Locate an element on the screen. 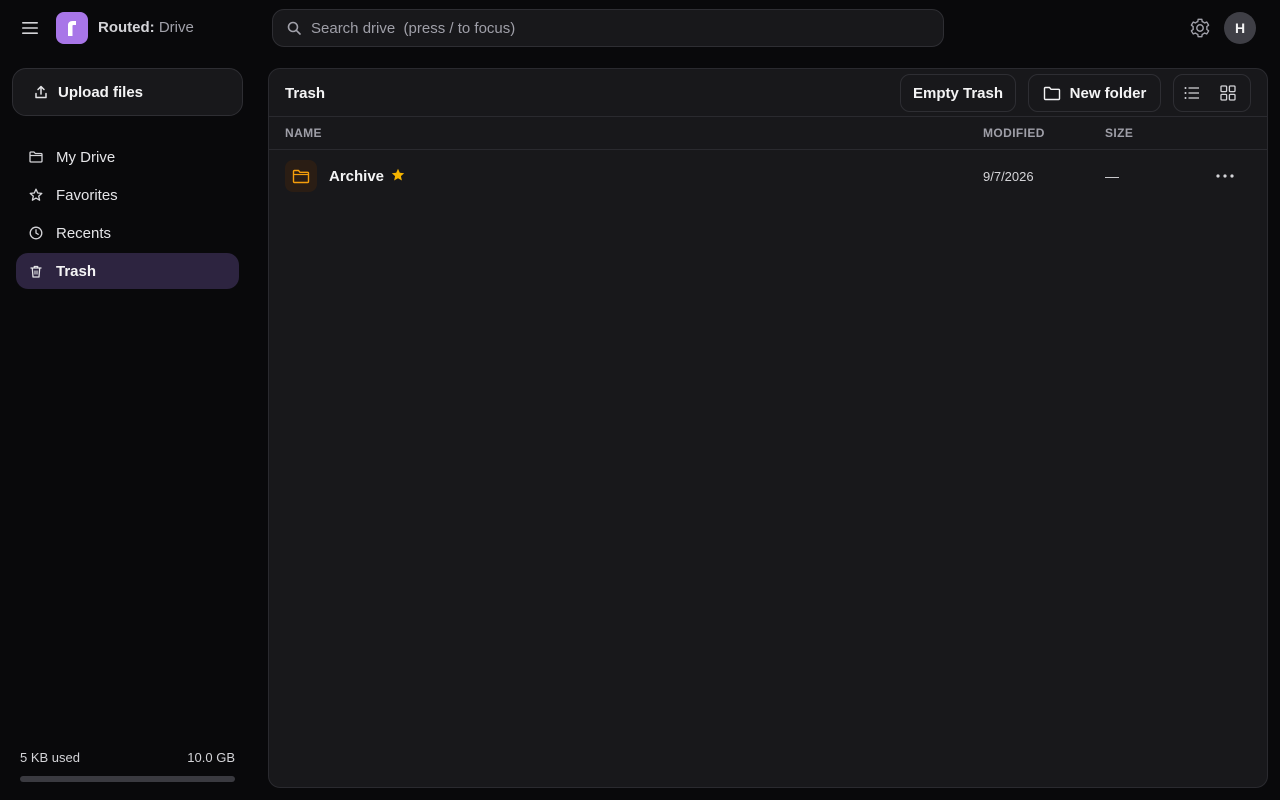  search-bar is located at coordinates (608, 28).